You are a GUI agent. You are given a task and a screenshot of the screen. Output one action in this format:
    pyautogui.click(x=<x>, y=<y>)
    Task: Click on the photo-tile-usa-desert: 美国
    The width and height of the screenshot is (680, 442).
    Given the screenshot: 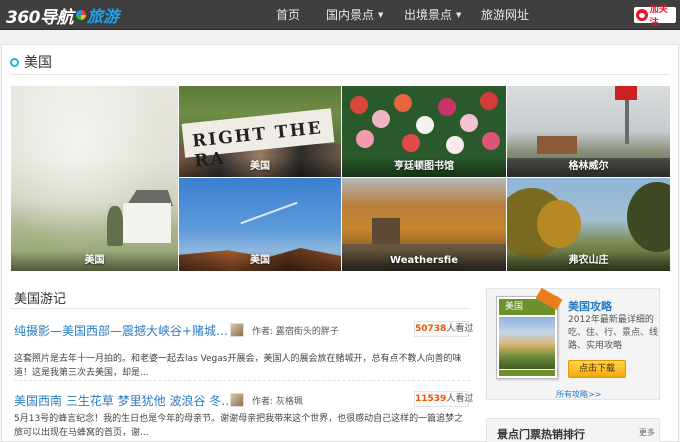 What is the action you would take?
    pyautogui.click(x=260, y=224)
    